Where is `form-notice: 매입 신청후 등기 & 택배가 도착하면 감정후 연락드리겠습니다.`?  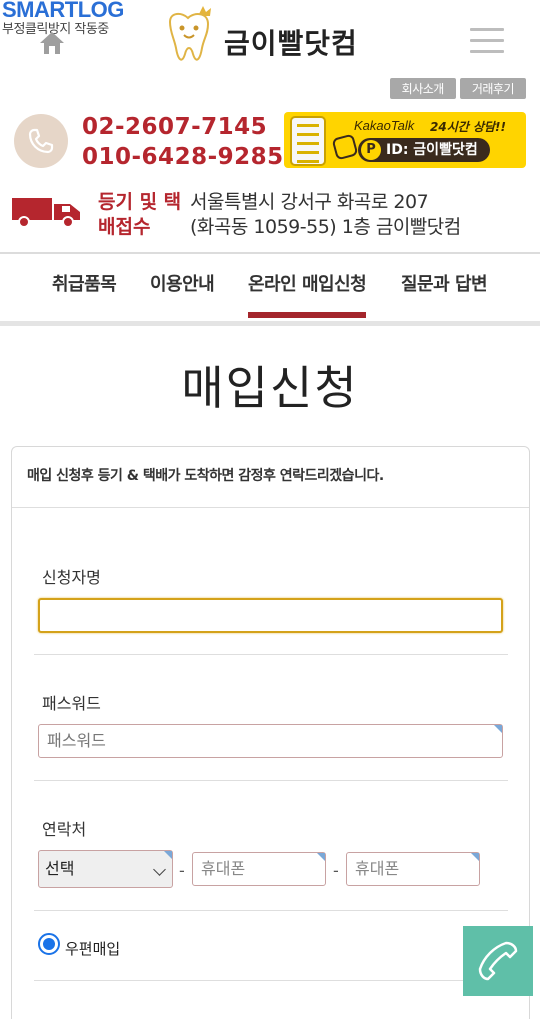
form-notice: 매입 신청후 등기 & 택배가 도착하면 감정후 연락드리겠습니다. is located at coordinates (205, 476).